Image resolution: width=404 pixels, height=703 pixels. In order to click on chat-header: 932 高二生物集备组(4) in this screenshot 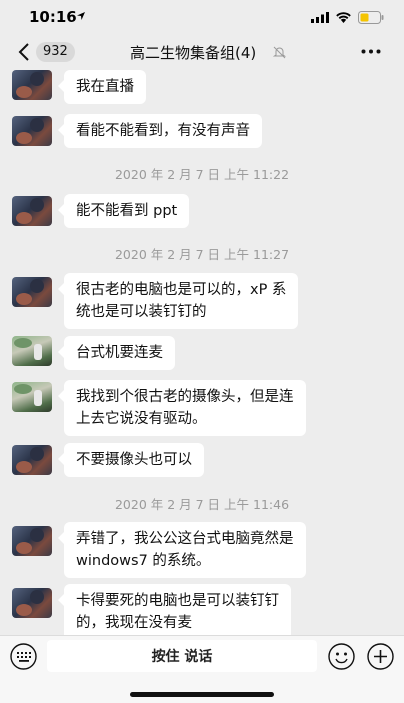, I will do `click(202, 52)`.